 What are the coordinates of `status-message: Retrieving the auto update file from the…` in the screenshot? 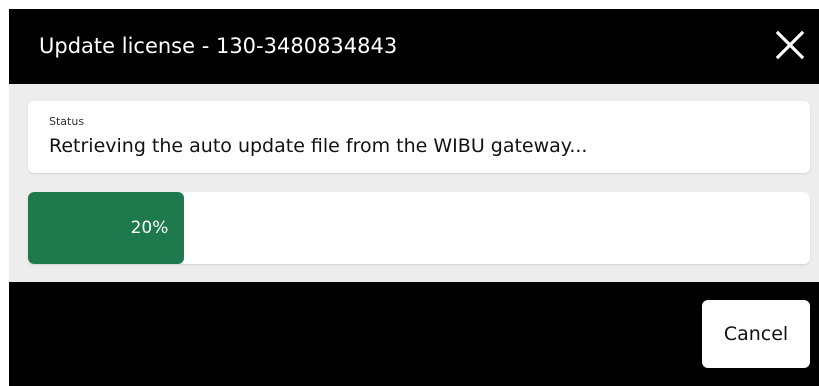 It's located at (318, 146).